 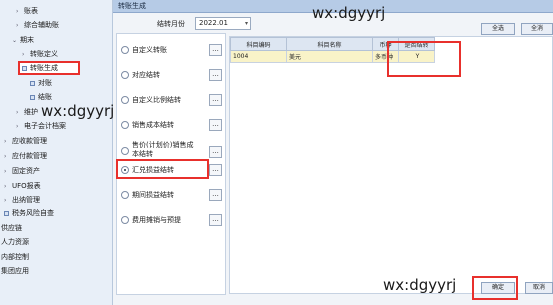 I want to click on nav-item-e-archive: › 电子会计档案, so click(x=41, y=126).